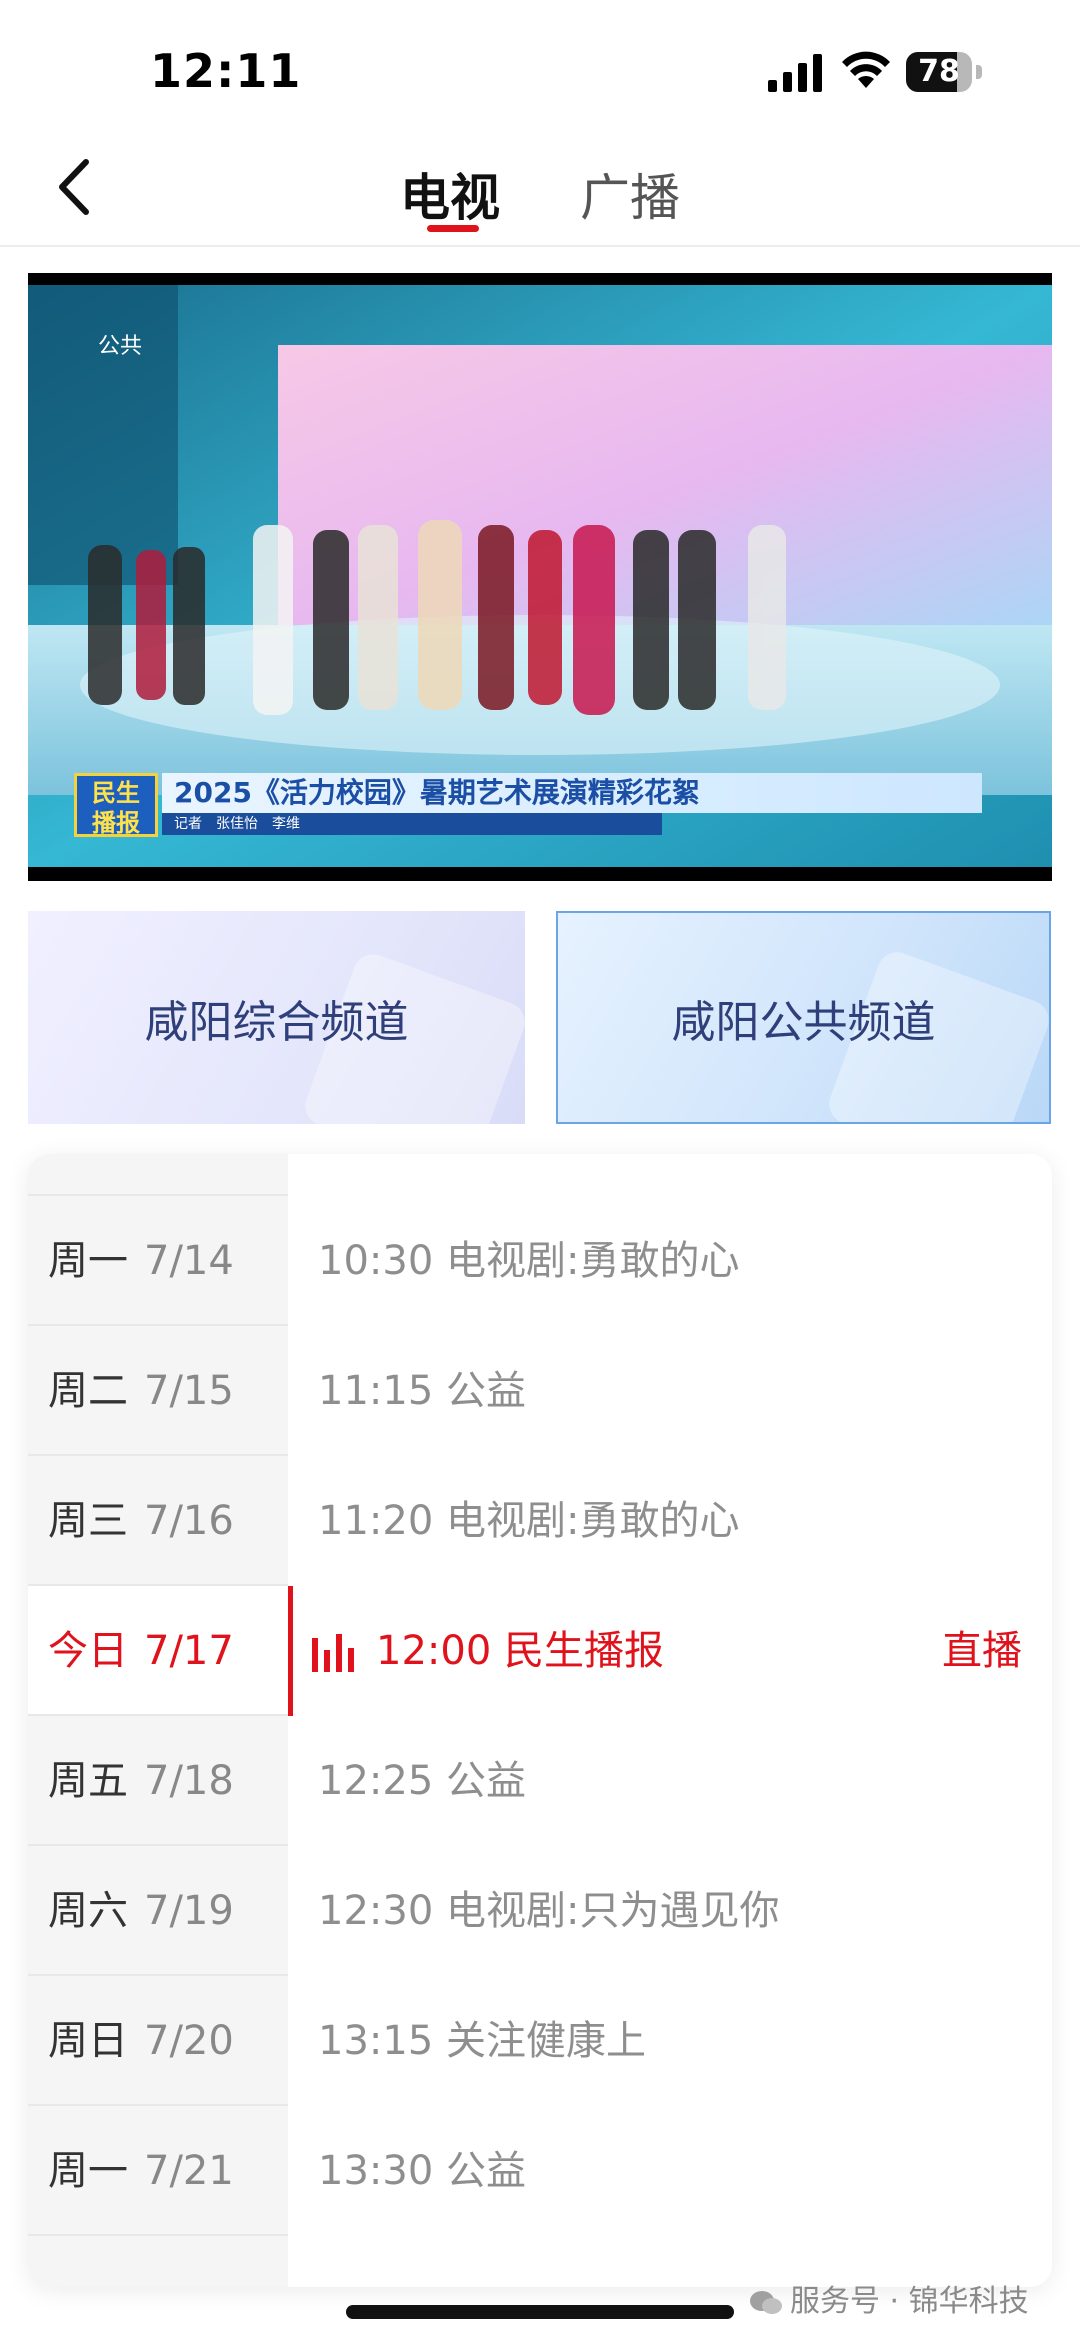  Describe the element at coordinates (803, 1022) in the screenshot. I see `channel-label: 咸阳公共频道` at that location.